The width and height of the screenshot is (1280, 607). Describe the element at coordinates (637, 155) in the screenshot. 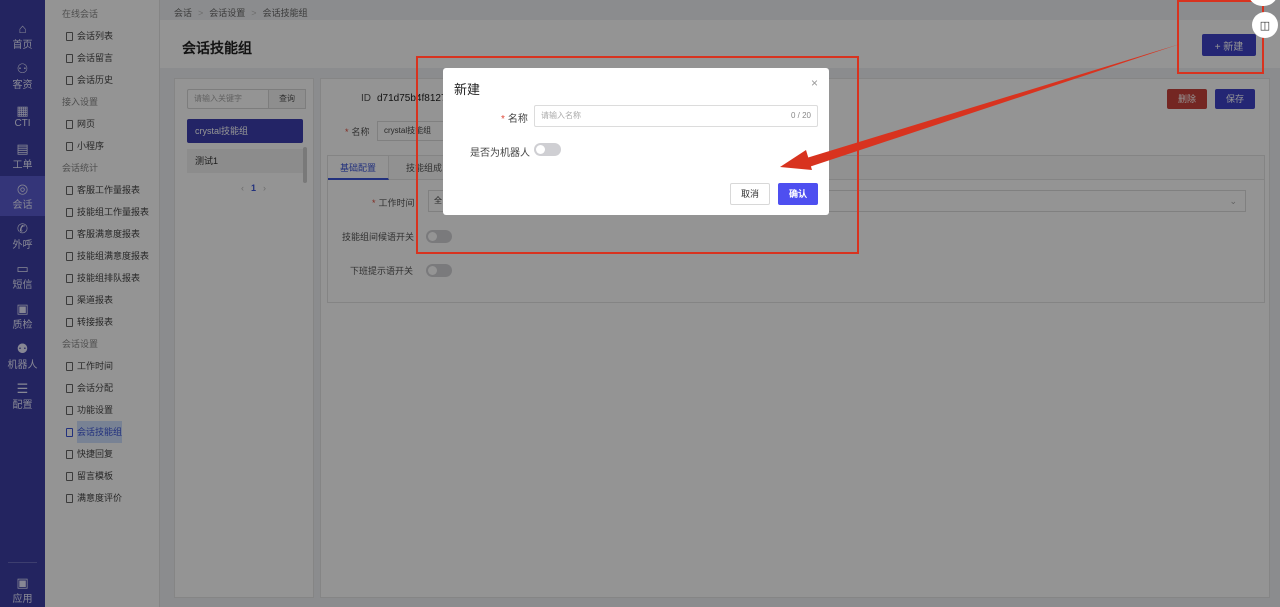

I see `annotation-box-dialog` at that location.